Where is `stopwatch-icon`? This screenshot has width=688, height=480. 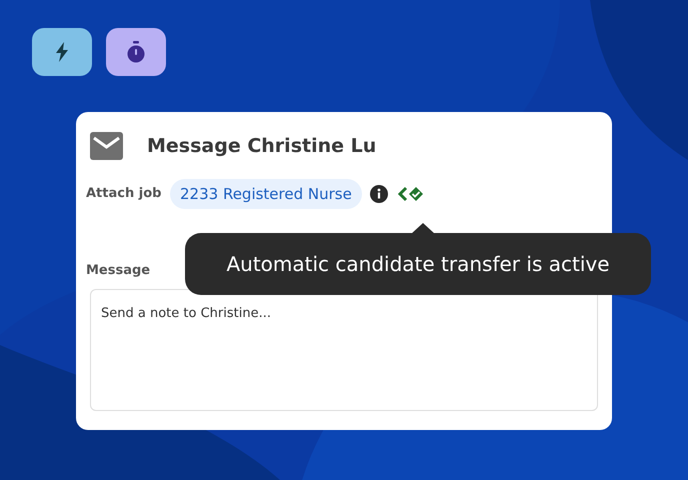 stopwatch-icon is located at coordinates (136, 52).